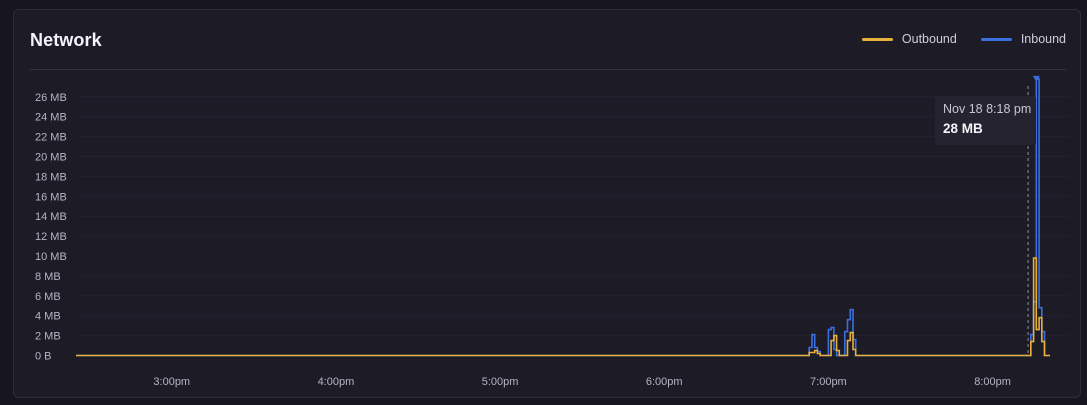 The image size is (1087, 405). I want to click on chart-tooltip: Nov 18 8:18 pm 28 MB, so click(985, 120).